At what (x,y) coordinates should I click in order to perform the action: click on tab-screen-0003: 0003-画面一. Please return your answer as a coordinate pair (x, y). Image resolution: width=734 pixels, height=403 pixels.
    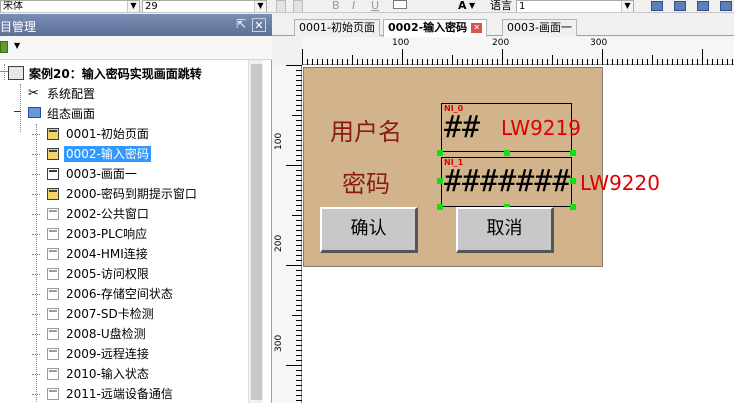
    Looking at the image, I should click on (539, 27).